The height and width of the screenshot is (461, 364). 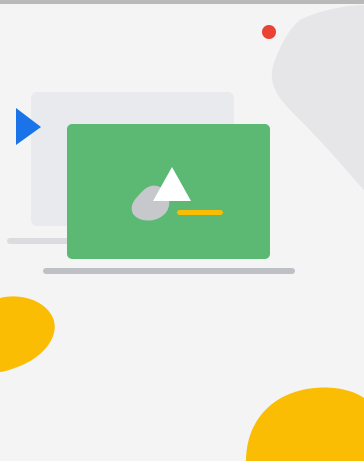 I want to click on background-rounded-shape, so click(x=317, y=97).